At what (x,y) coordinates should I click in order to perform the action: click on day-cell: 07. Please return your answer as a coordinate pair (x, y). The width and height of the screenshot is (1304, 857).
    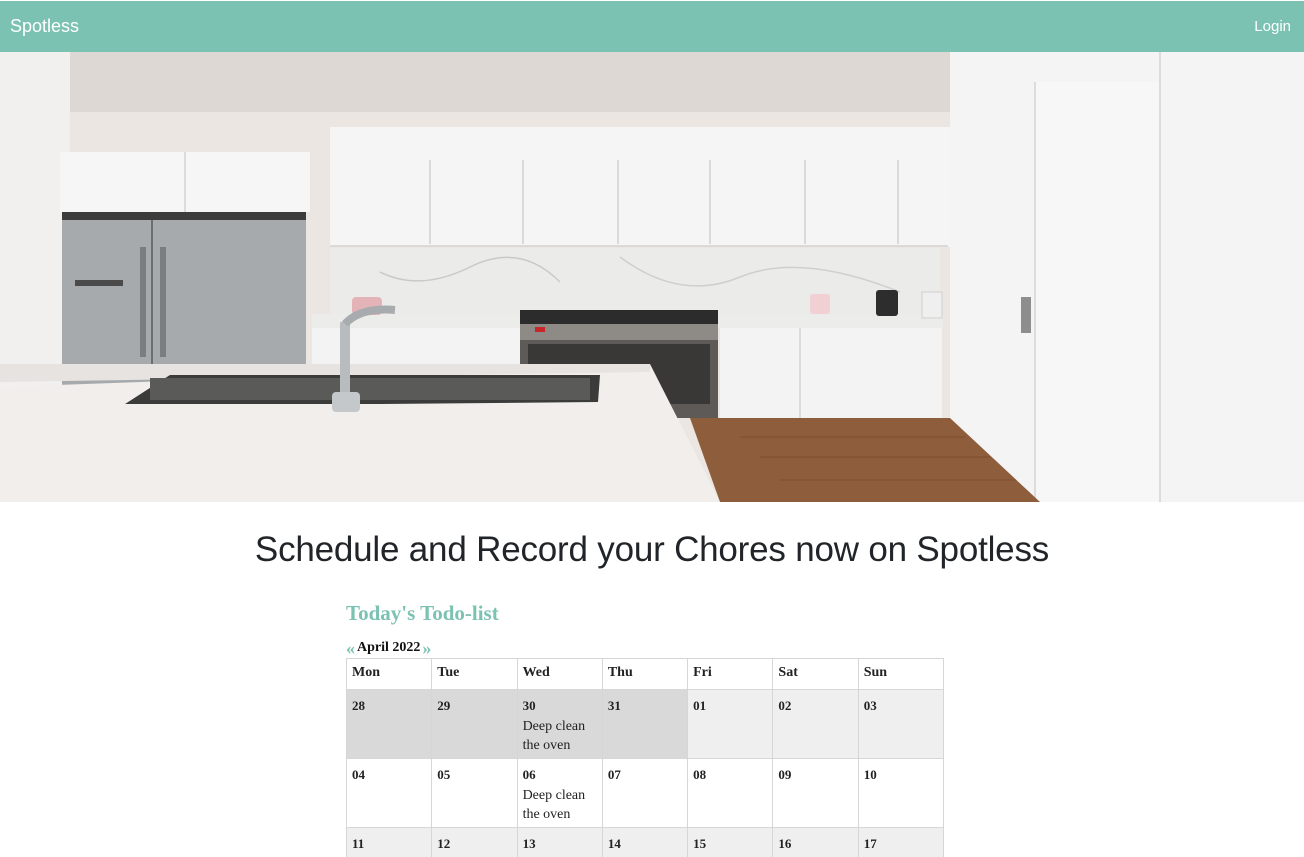
    Looking at the image, I should click on (645, 793).